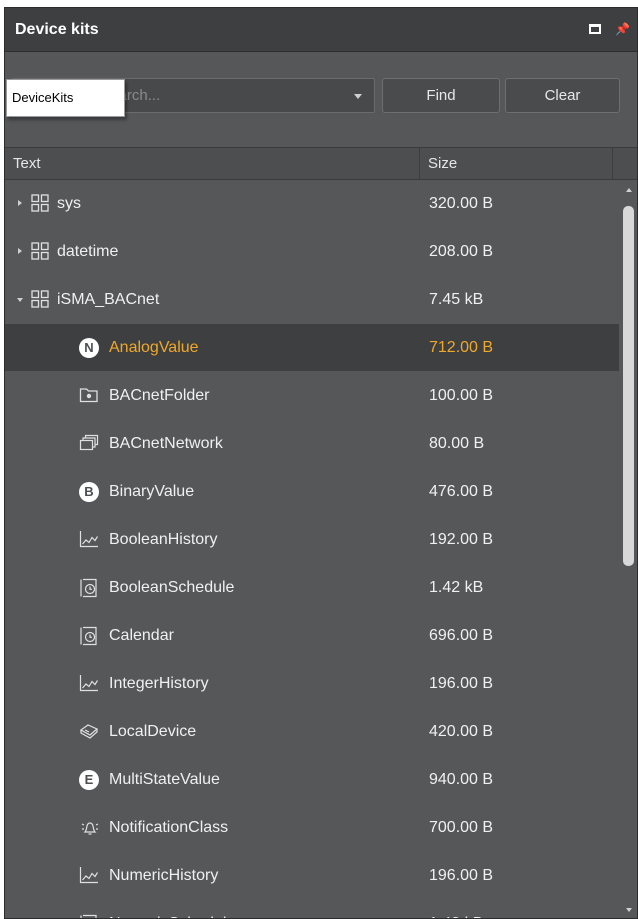  I want to click on panel-titlebar: Device kits 📌, so click(321, 30).